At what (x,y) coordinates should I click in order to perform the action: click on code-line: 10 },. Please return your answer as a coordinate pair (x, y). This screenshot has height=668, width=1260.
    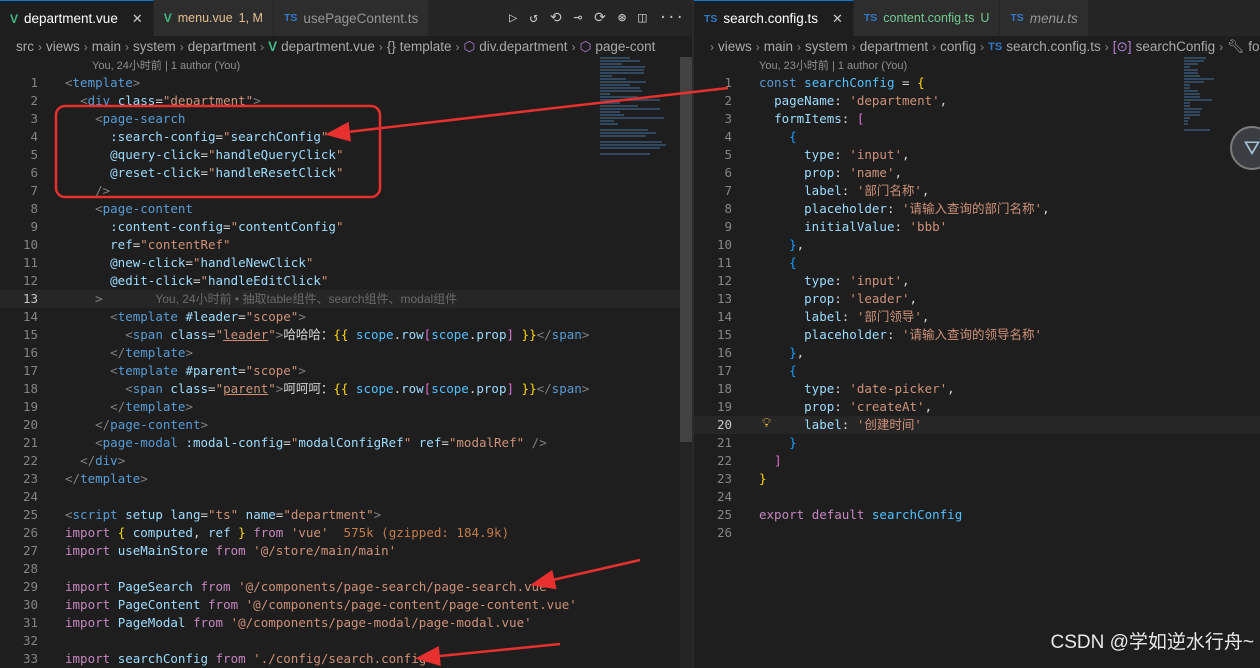
    Looking at the image, I should click on (760, 244).